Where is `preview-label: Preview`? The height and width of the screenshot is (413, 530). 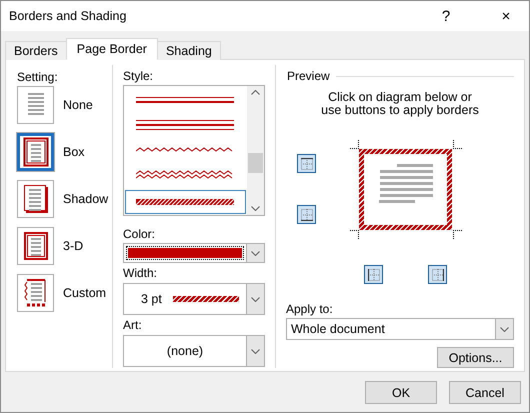 preview-label: Preview is located at coordinates (308, 76).